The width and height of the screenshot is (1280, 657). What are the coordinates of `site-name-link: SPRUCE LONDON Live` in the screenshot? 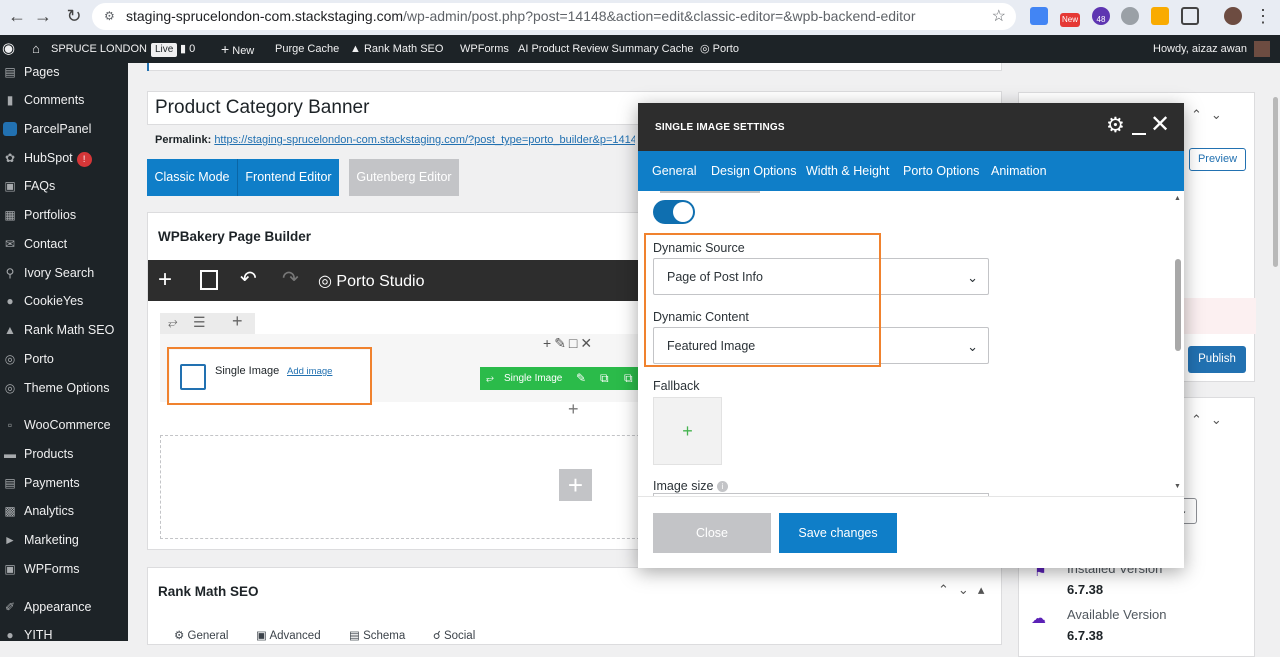 It's located at (114, 49).